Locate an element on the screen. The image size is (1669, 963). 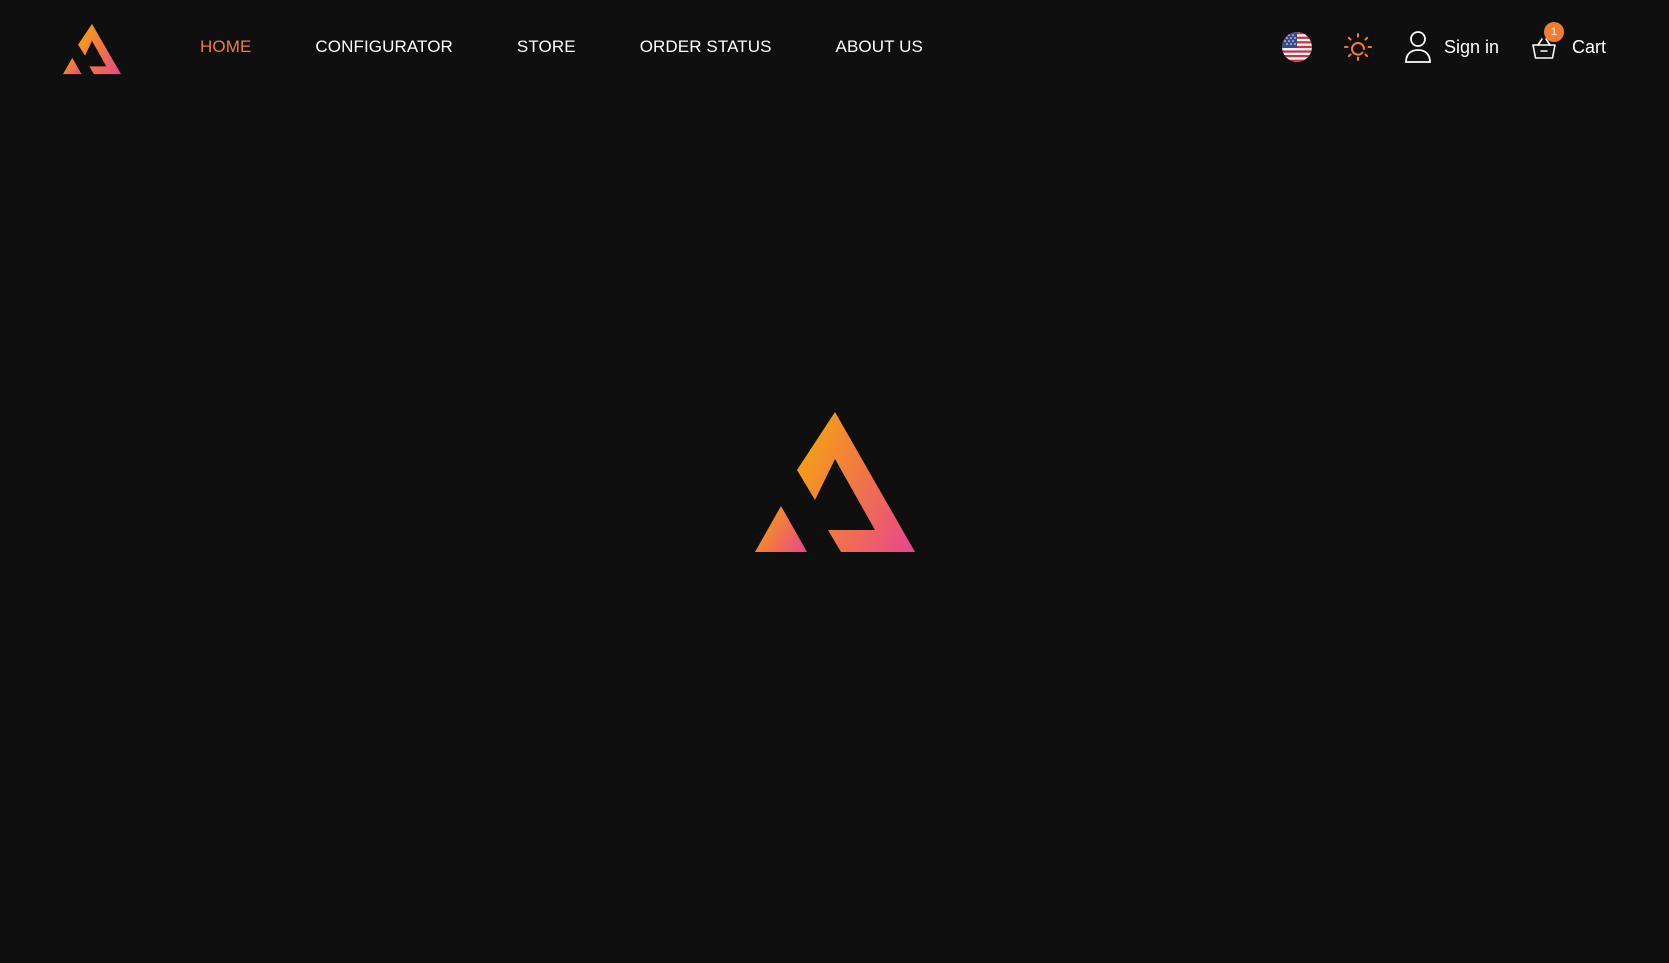
sun-icon is located at coordinates (1358, 47).